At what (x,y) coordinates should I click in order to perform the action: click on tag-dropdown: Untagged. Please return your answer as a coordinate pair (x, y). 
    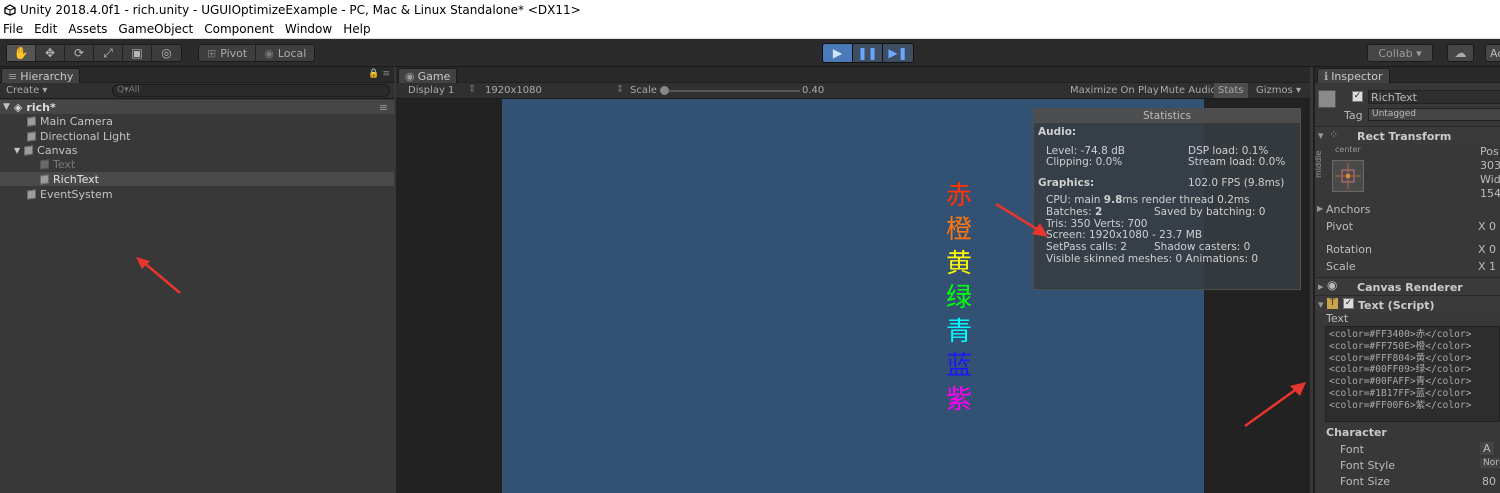
    Looking at the image, I should click on (1434, 114).